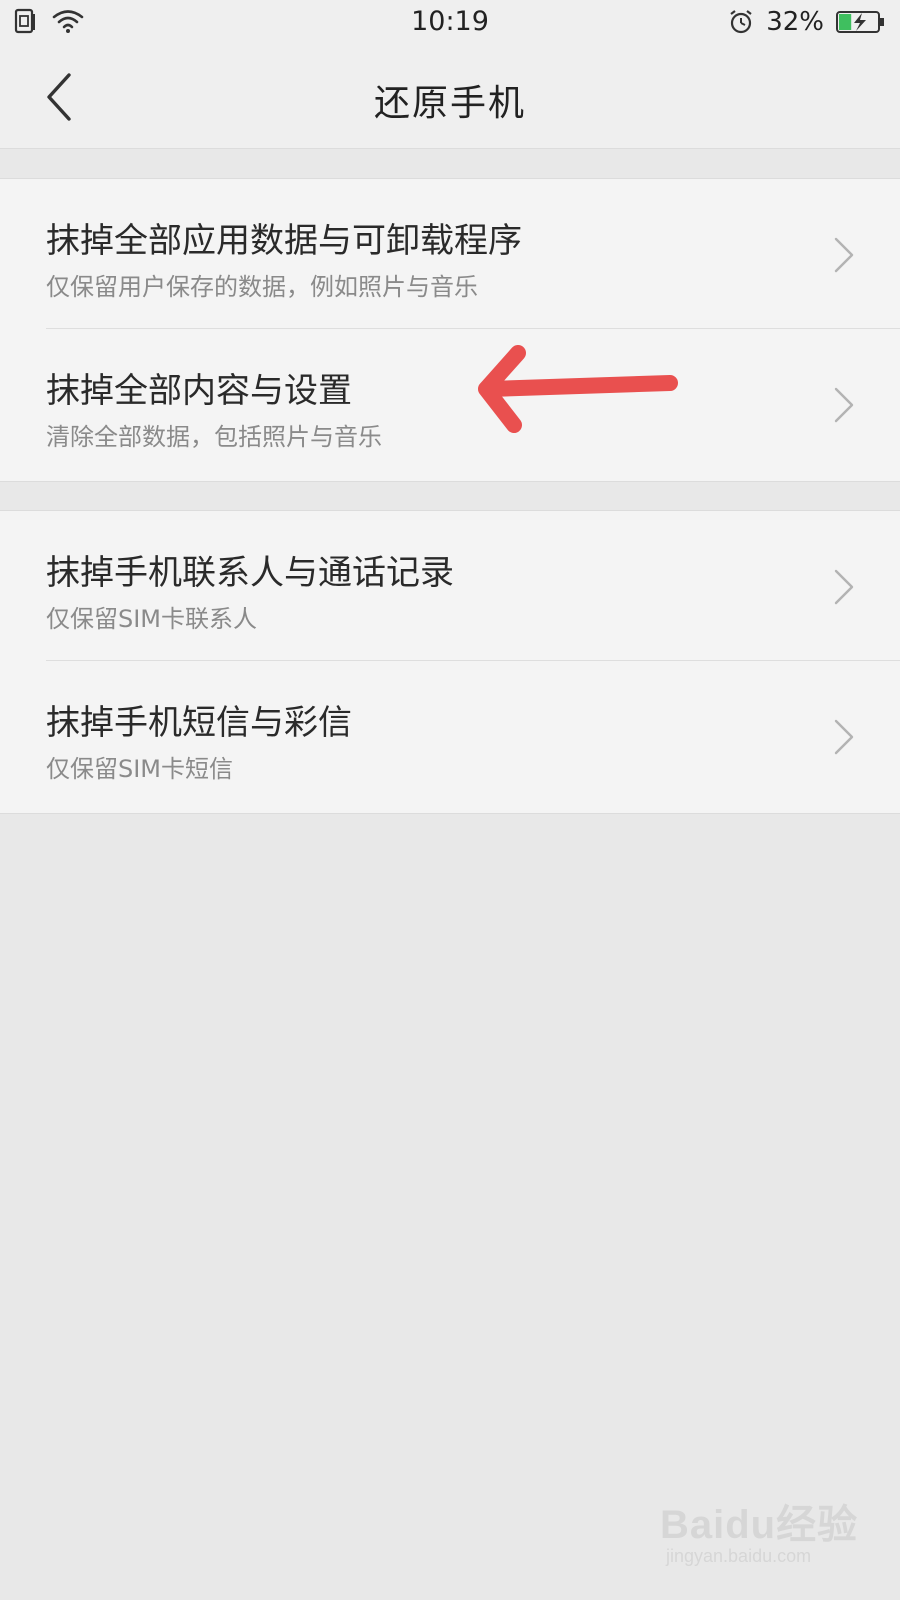 The image size is (900, 1600). What do you see at coordinates (140, 769) in the screenshot?
I see `item-subtitle: 仅保留SIM卡短信` at bounding box center [140, 769].